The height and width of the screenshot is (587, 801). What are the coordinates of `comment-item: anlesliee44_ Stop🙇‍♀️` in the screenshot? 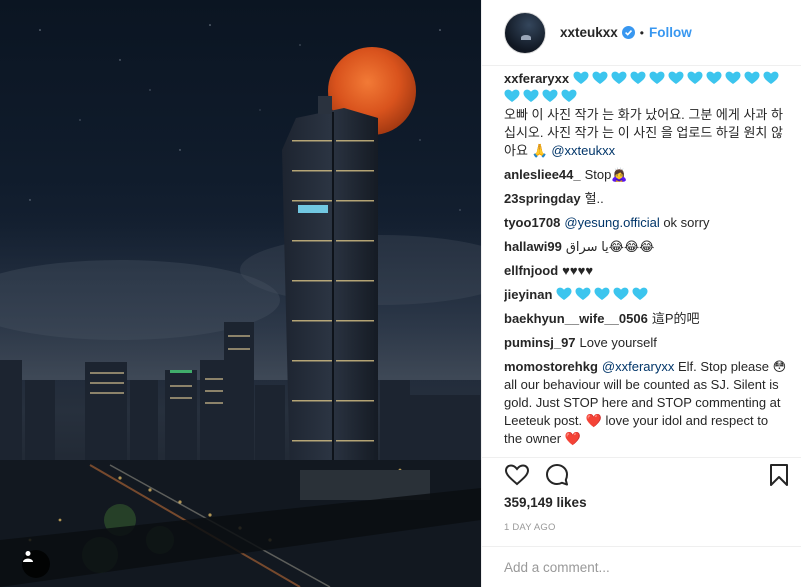 It's located at (646, 175).